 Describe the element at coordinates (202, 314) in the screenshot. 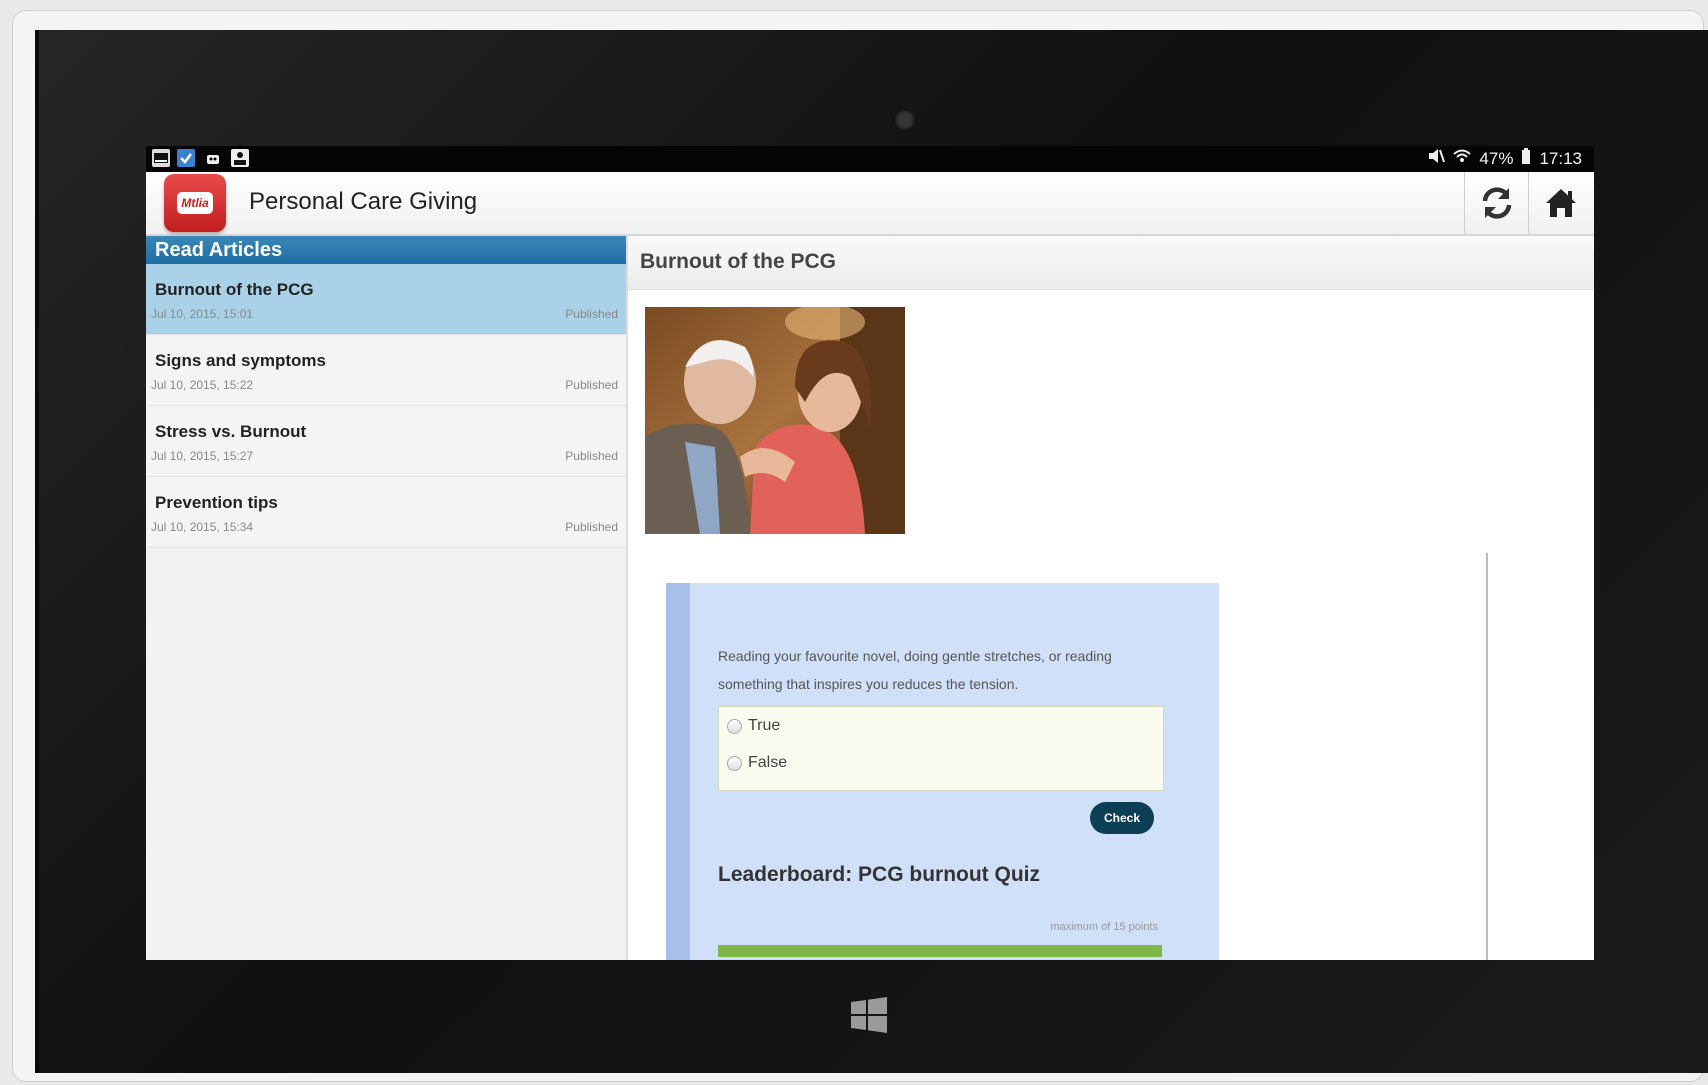

I see `article-date: Jul 10, 2015, 15:01` at that location.